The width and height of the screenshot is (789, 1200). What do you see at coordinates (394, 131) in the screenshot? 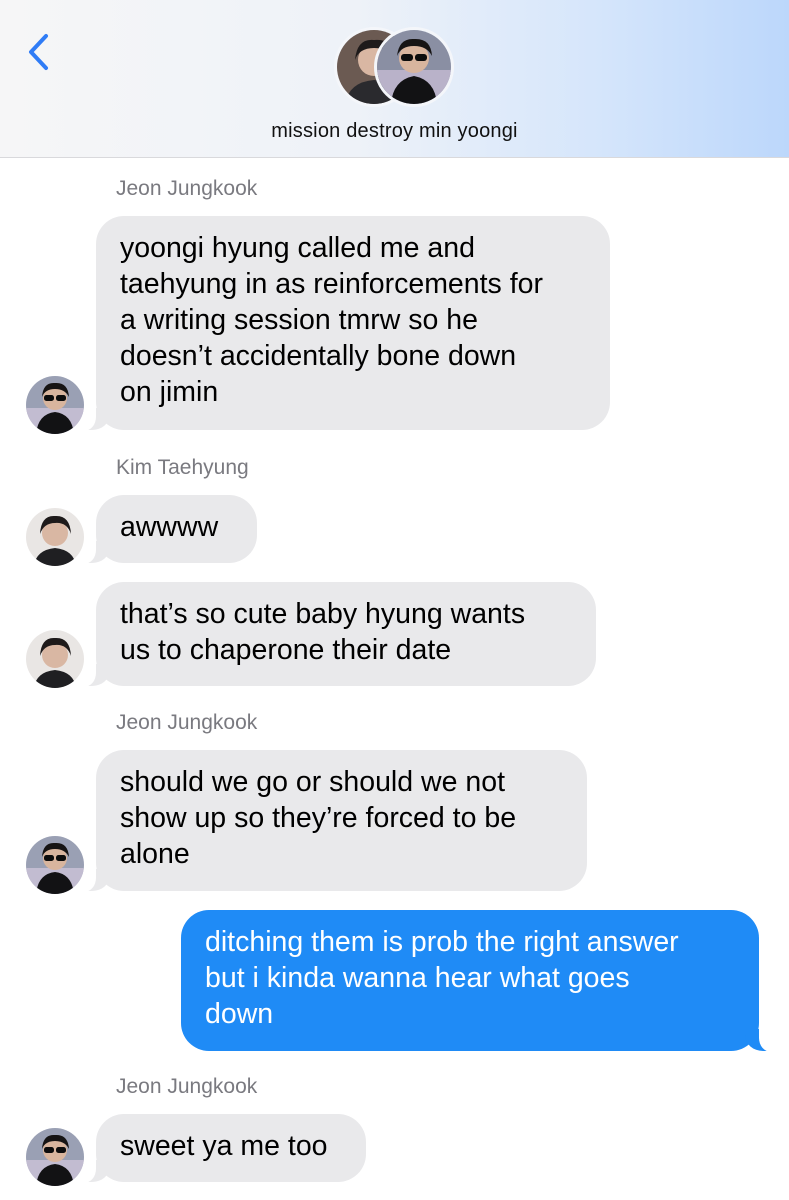
I see `conversation-title: mission destroy min yoongi` at bounding box center [394, 131].